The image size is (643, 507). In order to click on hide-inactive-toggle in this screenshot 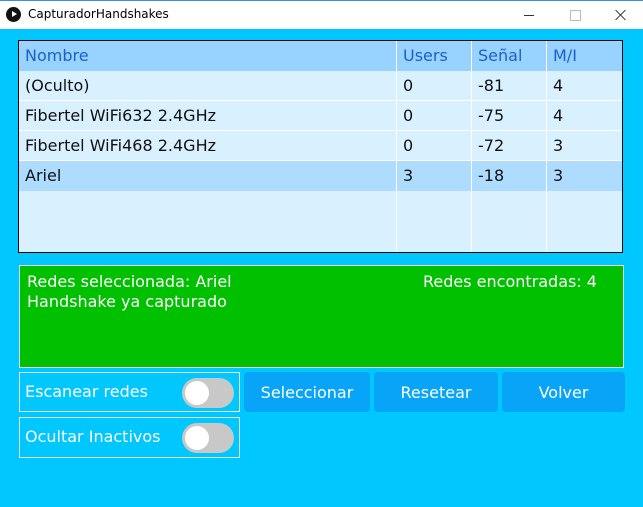, I will do `click(208, 438)`.